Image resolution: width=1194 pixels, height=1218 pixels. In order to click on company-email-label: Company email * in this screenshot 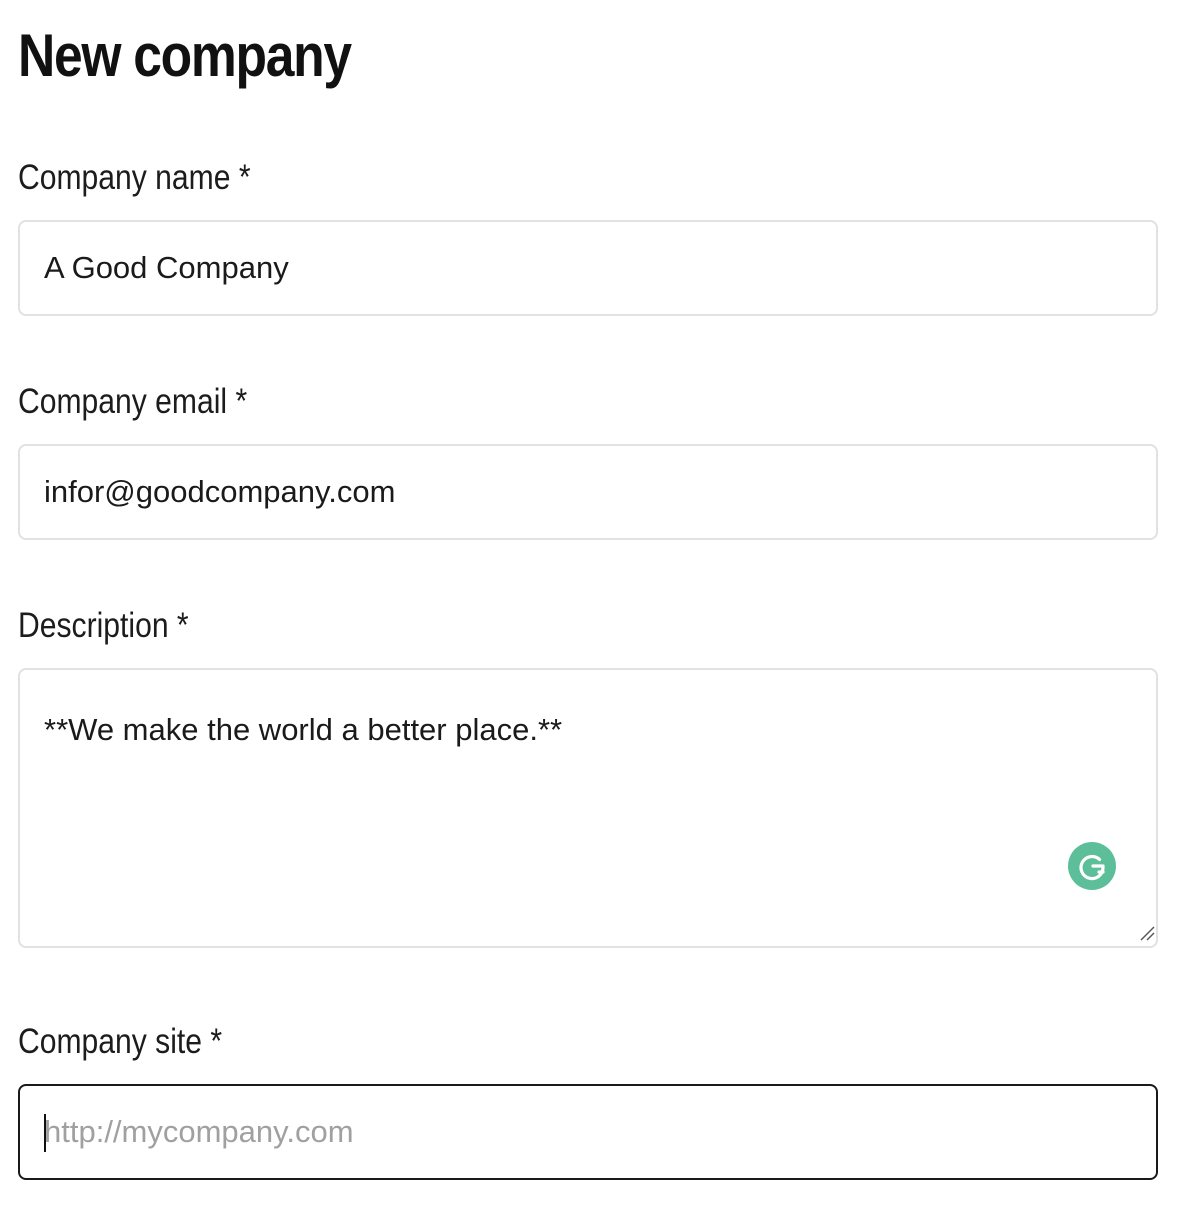, I will do `click(133, 401)`.